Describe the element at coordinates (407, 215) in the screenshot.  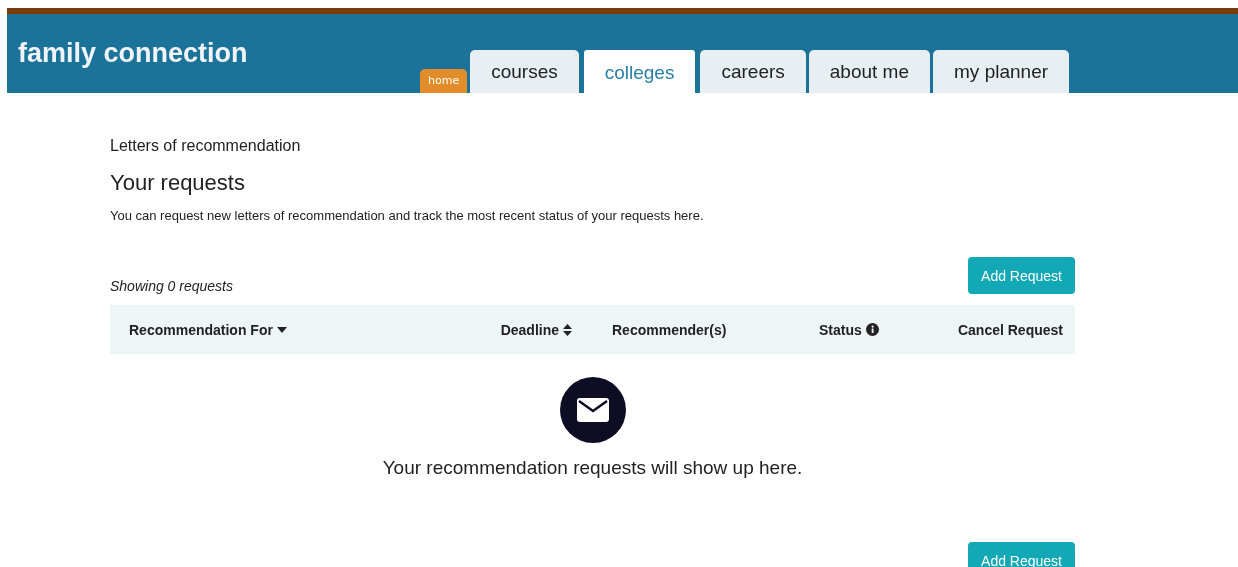
I see `description: You can request new letters of recommendation and track the most recent status of your requests here.` at that location.